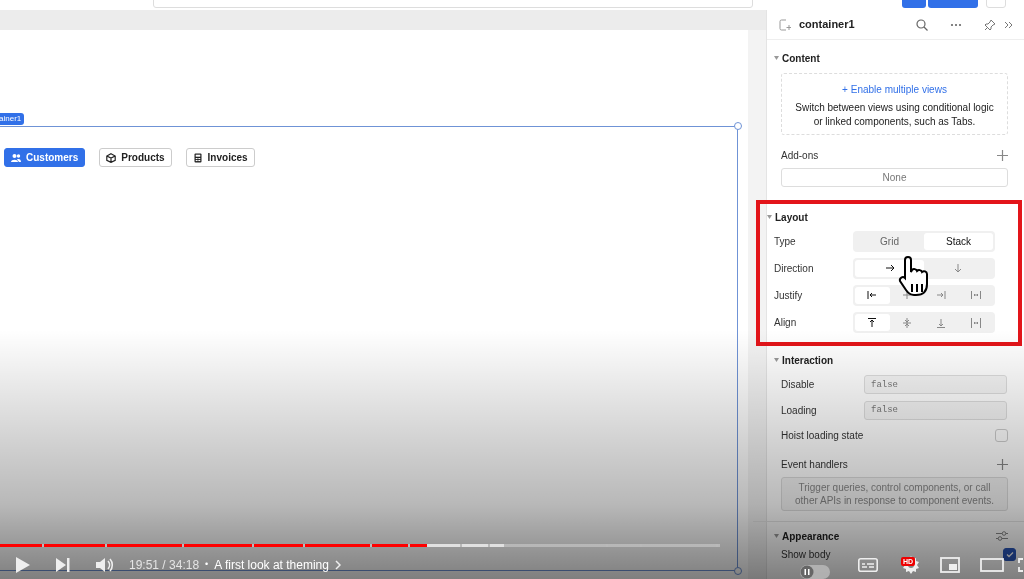  What do you see at coordinates (23, 565) in the screenshot?
I see `play-icon` at bounding box center [23, 565].